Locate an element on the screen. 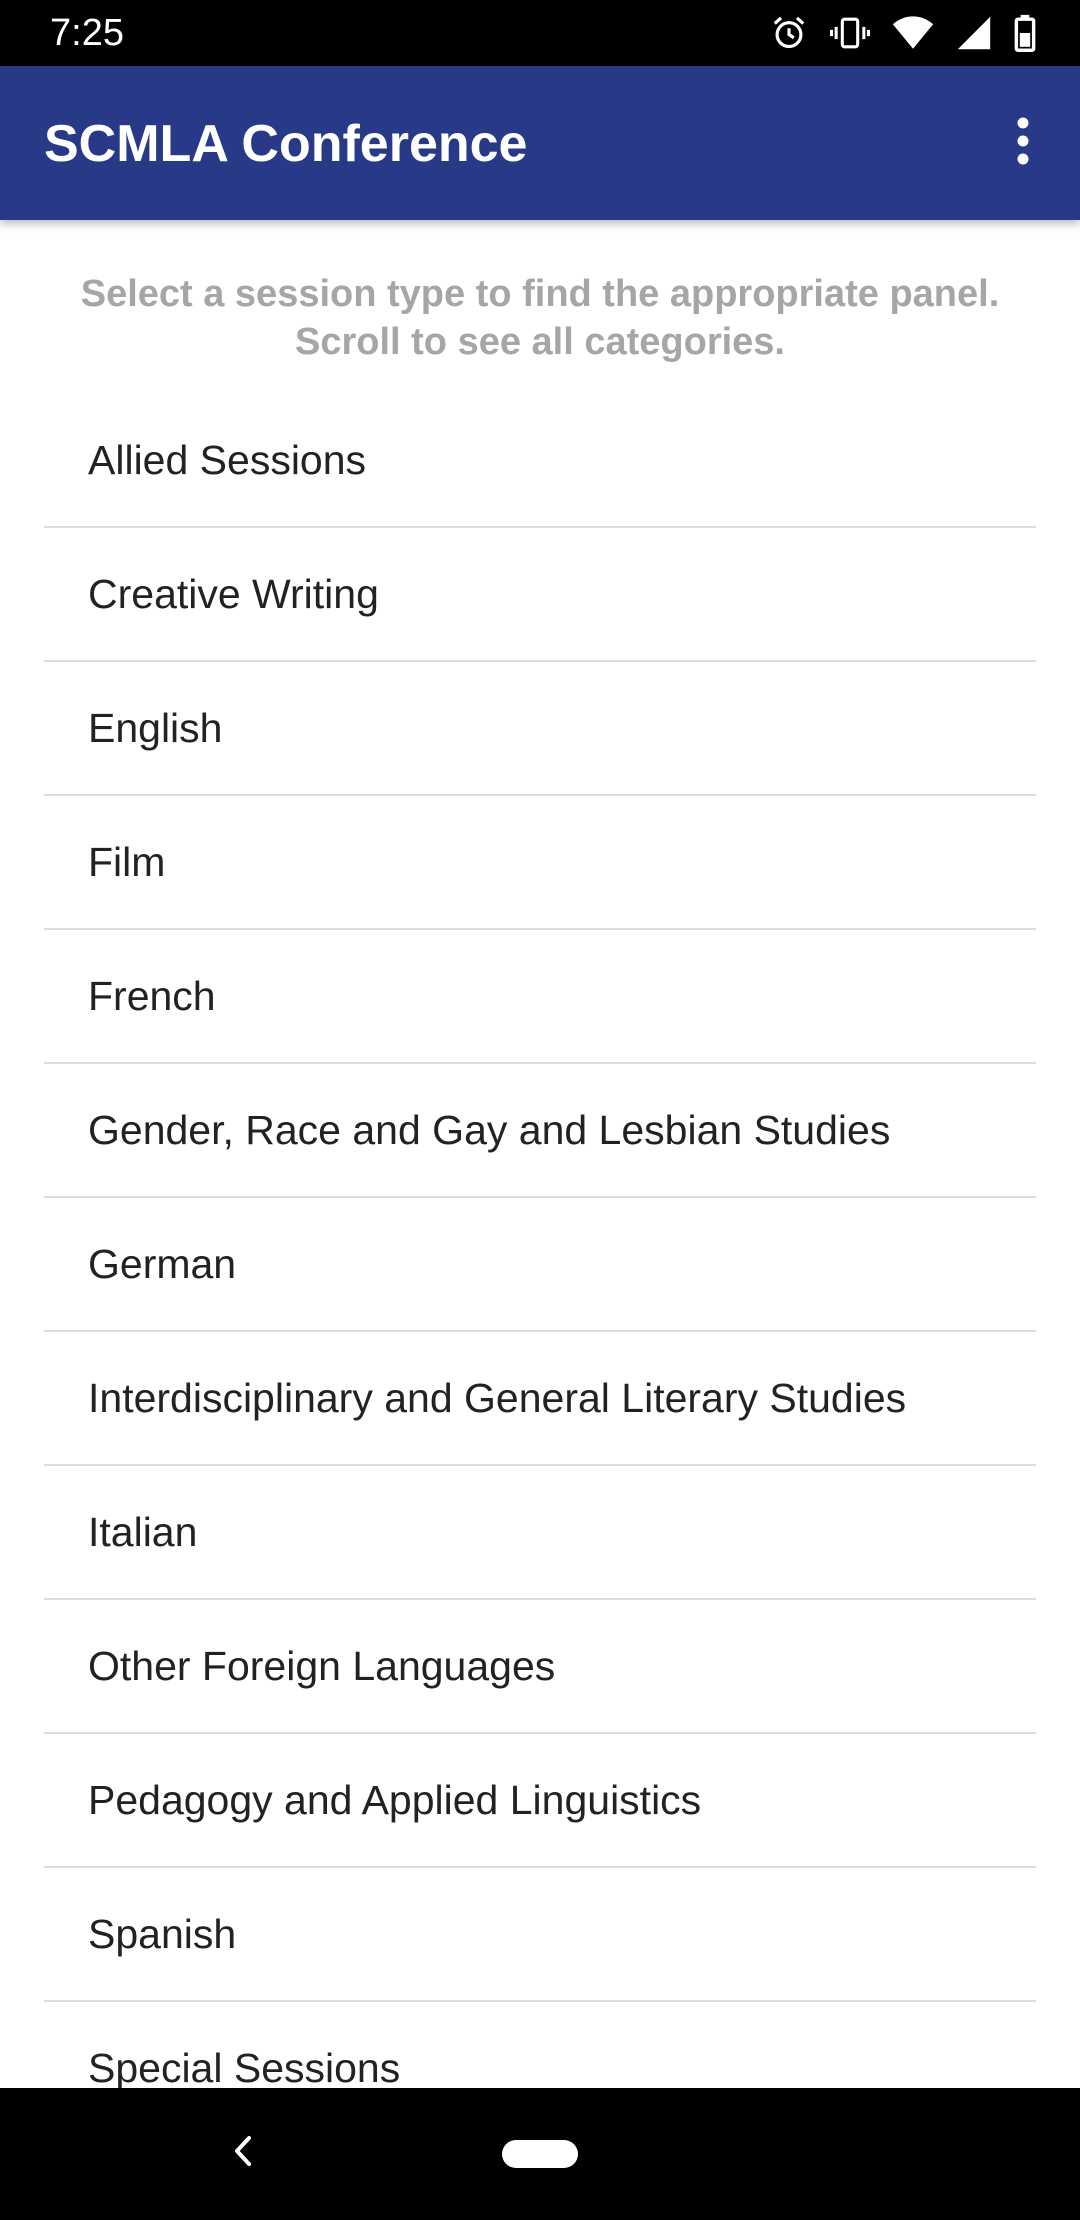  more-vert-icon is located at coordinates (1023, 143).